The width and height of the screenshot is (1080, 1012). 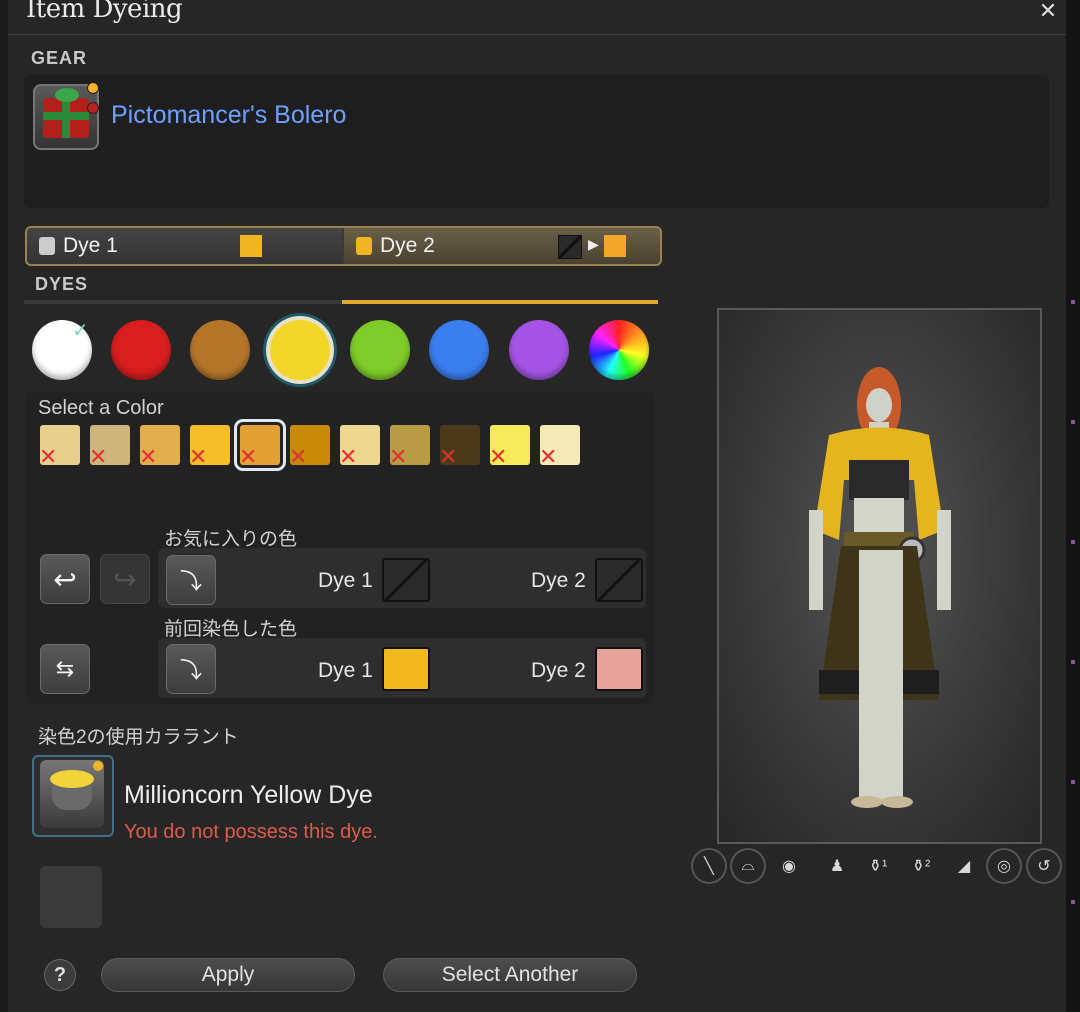 I want to click on select-color-label: Select a Color, so click(x=101, y=408).